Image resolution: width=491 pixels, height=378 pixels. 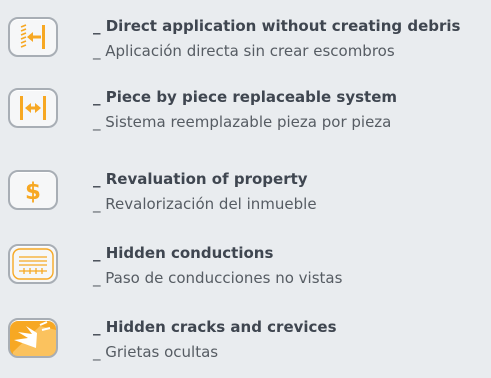 I want to click on feature-subtitle: _ Aplicación directa sin crear escombros, so click(x=244, y=51).